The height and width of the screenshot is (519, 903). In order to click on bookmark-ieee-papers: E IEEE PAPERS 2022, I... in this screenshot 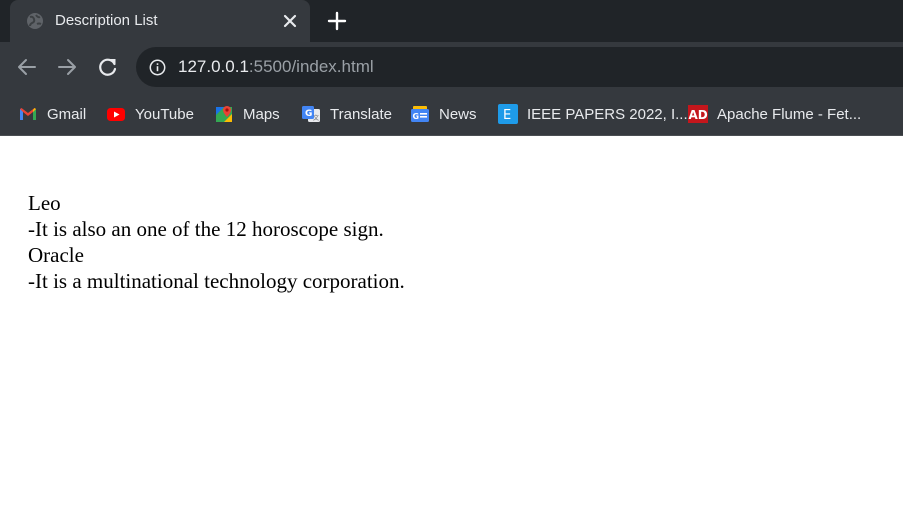, I will do `click(593, 114)`.